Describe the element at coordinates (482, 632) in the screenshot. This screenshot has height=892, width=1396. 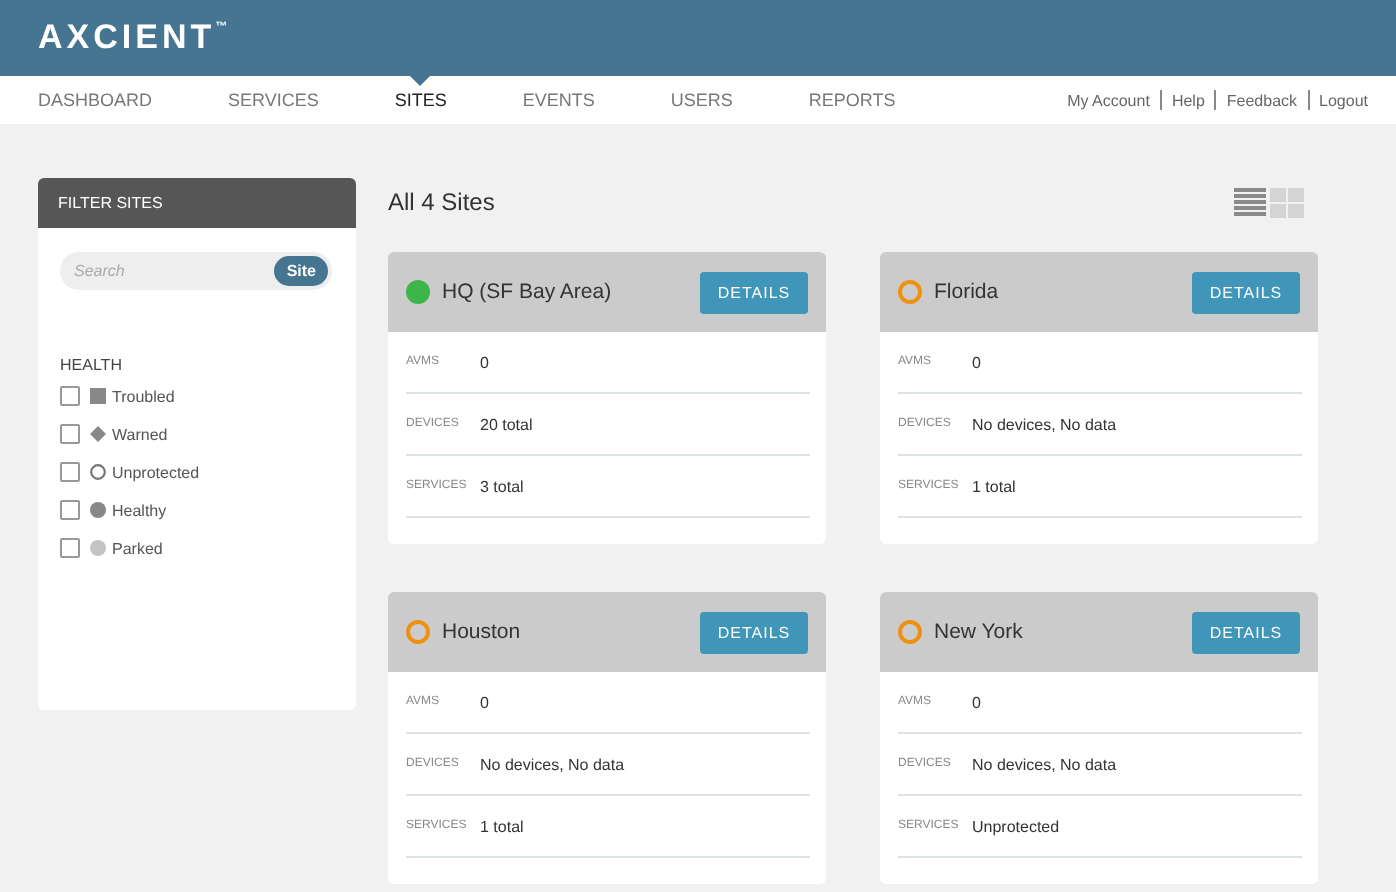
I see `site-name: Houston` at that location.